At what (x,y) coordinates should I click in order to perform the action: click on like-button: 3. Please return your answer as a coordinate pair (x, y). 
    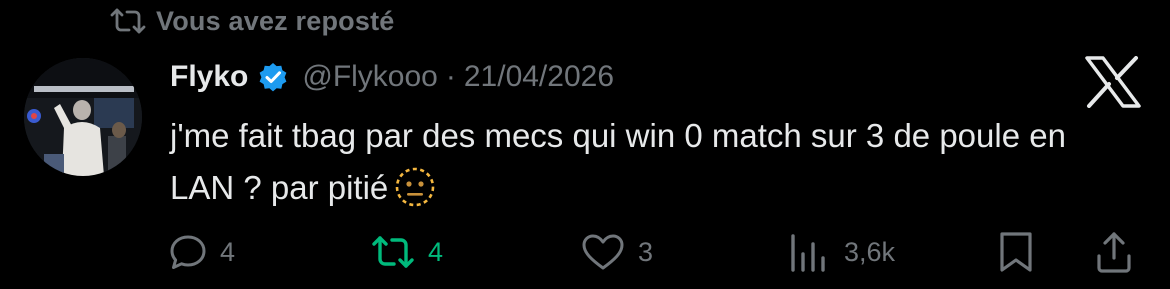
    Looking at the image, I should click on (616, 252).